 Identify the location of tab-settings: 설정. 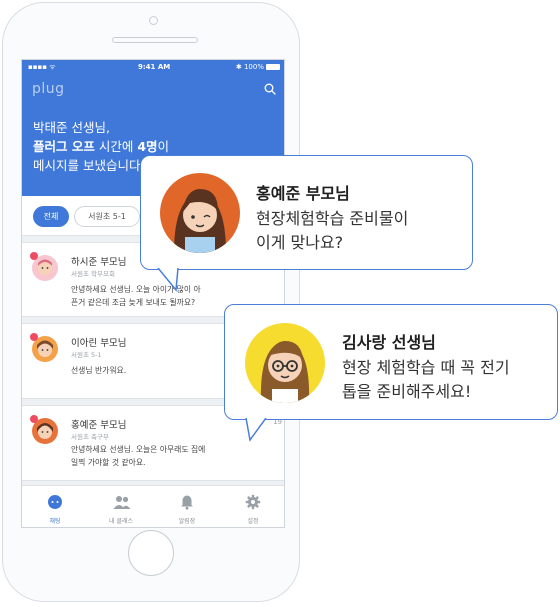
(252, 506).